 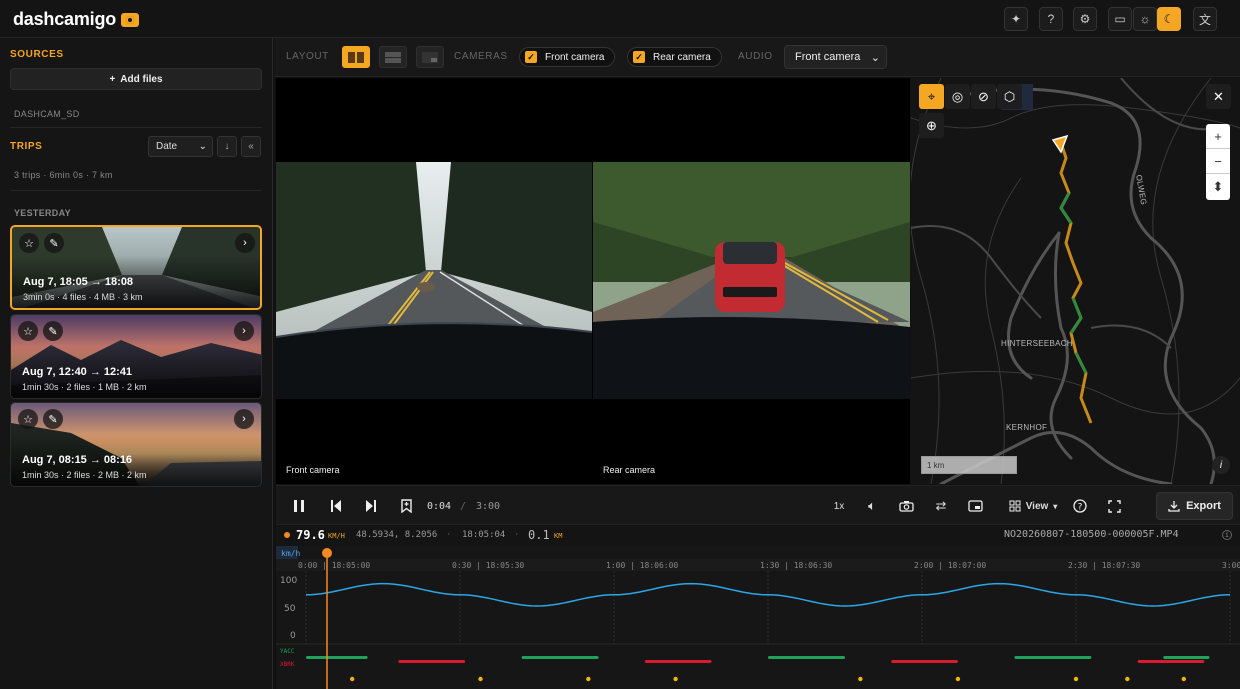 I want to click on clock-time: 18:05:04, so click(x=484, y=535).